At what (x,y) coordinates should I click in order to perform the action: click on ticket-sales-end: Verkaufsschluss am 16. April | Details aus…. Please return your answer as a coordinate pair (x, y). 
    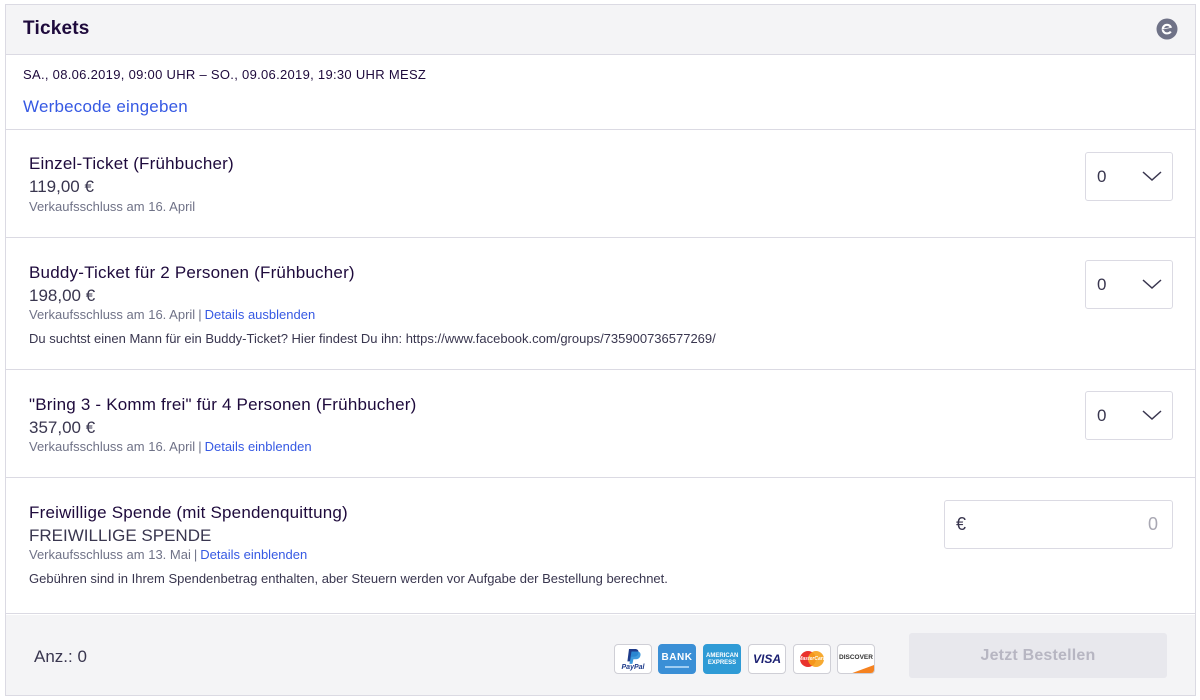
    Looking at the image, I should click on (172, 314).